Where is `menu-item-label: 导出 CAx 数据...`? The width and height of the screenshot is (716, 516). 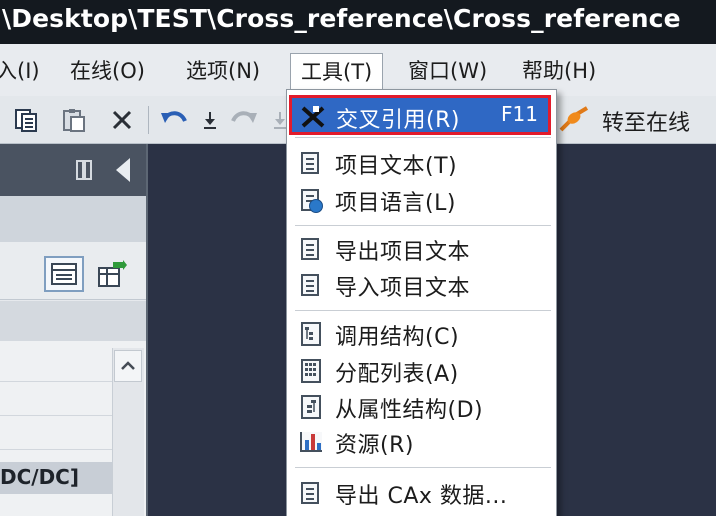
menu-item-label: 导出 CAx 数据... is located at coordinates (421, 496).